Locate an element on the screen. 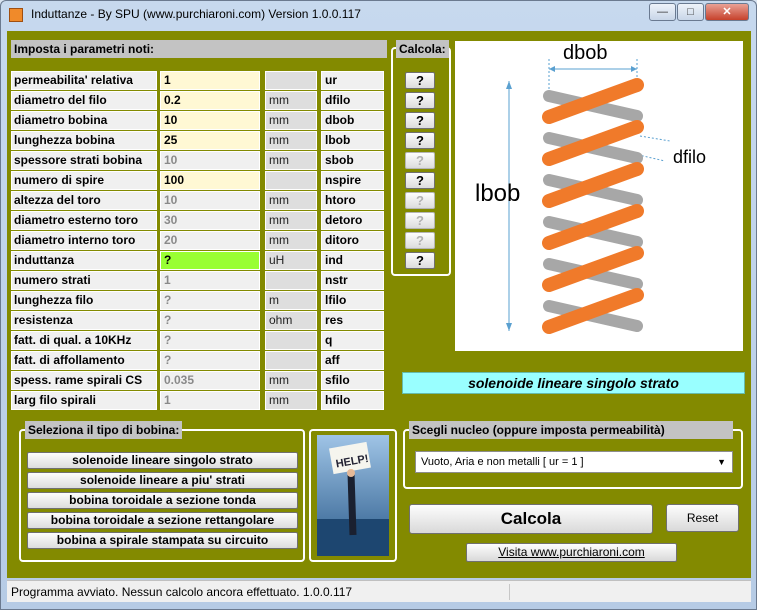  calc-detoro-button: ? is located at coordinates (420, 220).